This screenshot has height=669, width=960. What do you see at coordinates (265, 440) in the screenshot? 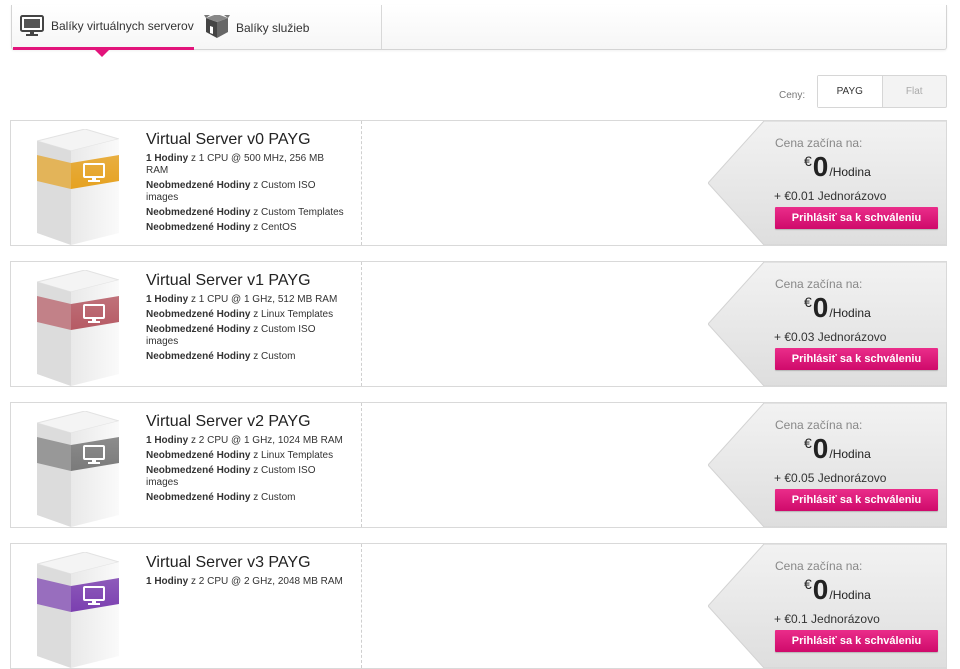
I see `feature-text: z 2 CPU @ 1 GHz, 1024 MB RAM` at bounding box center [265, 440].